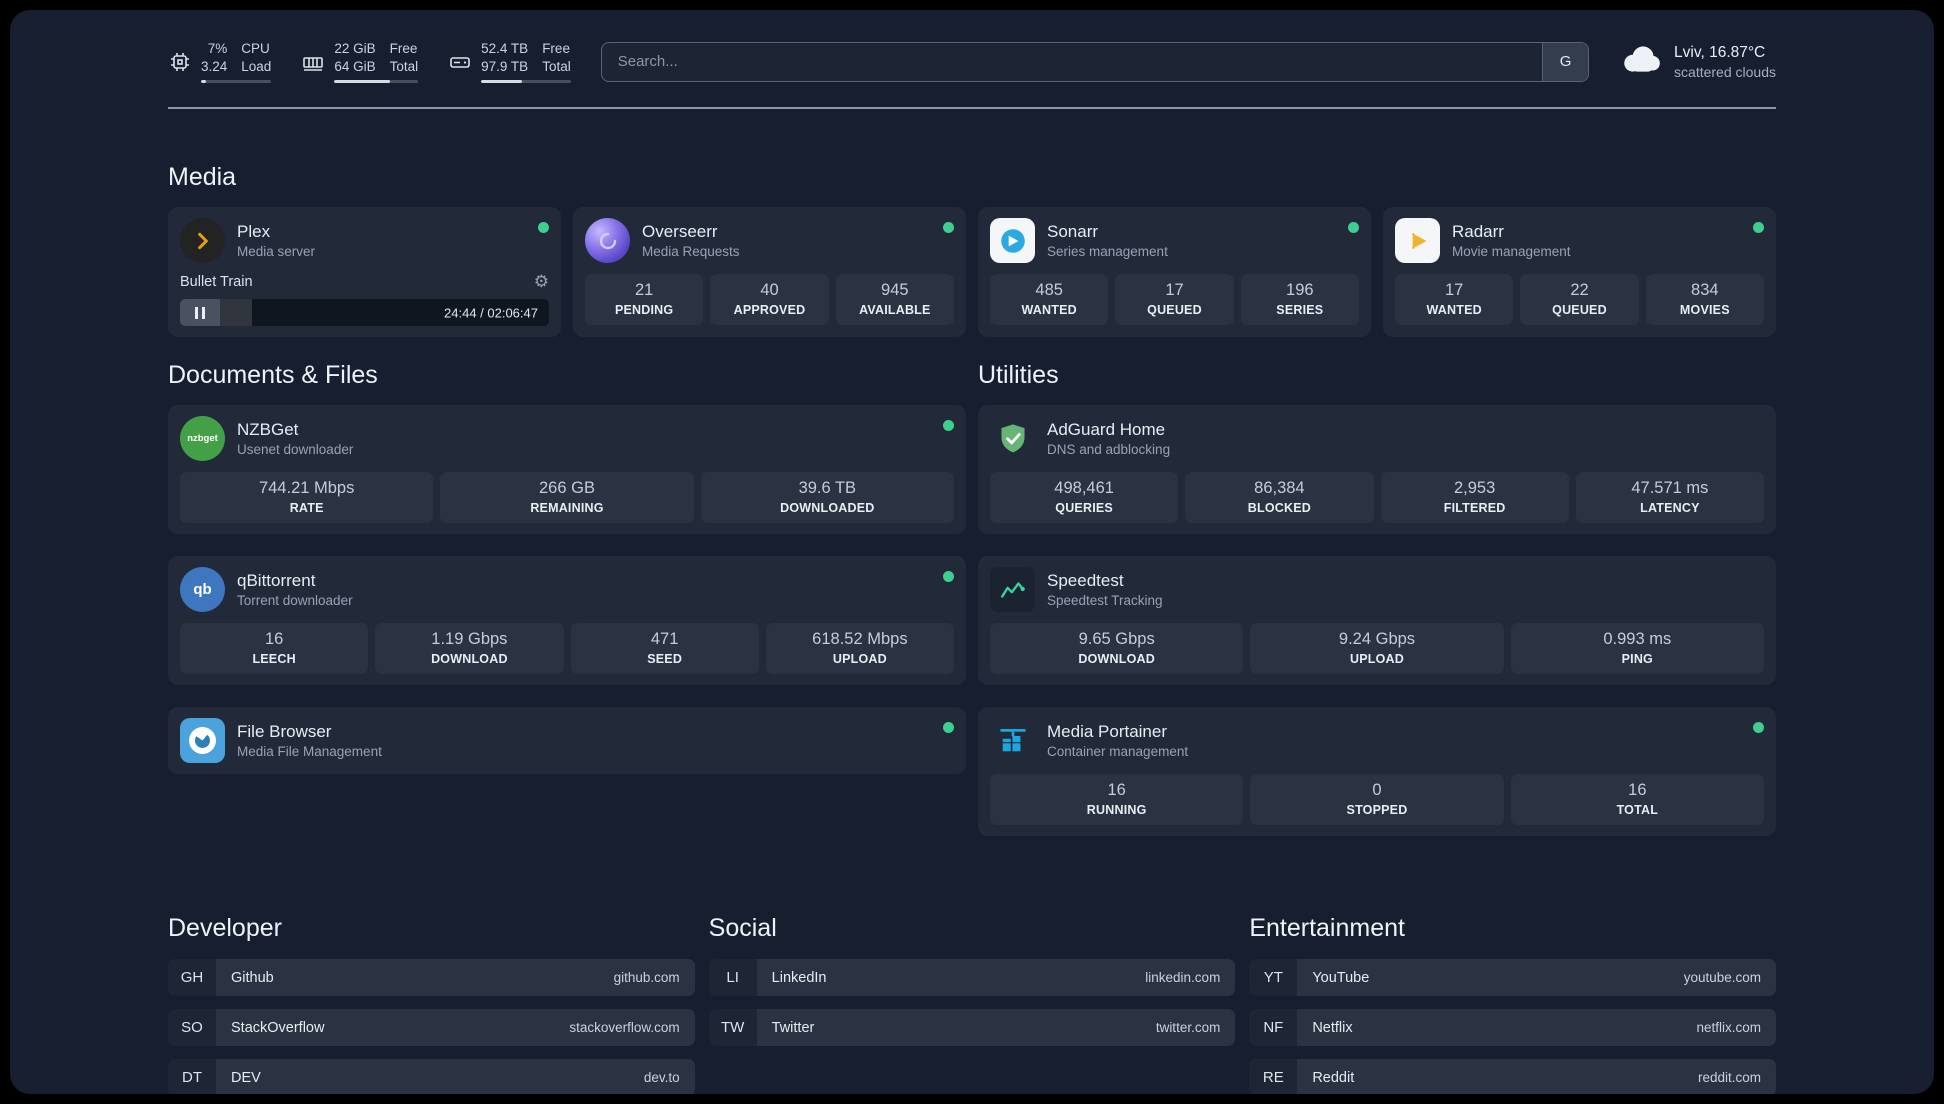  Describe the element at coordinates (567, 590) in the screenshot. I see `qbittorrent-link: qb qBittorrent Torrent downloader` at that location.